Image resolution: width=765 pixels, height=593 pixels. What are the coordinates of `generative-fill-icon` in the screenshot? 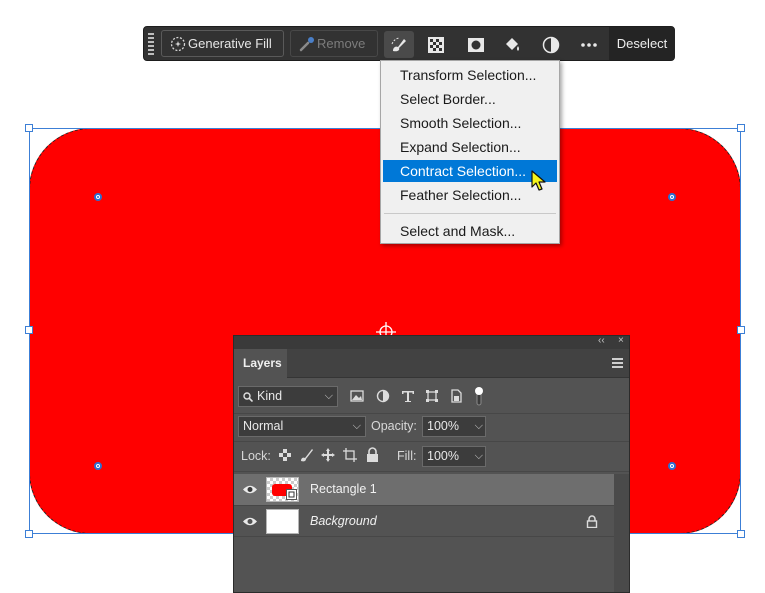 It's located at (178, 44).